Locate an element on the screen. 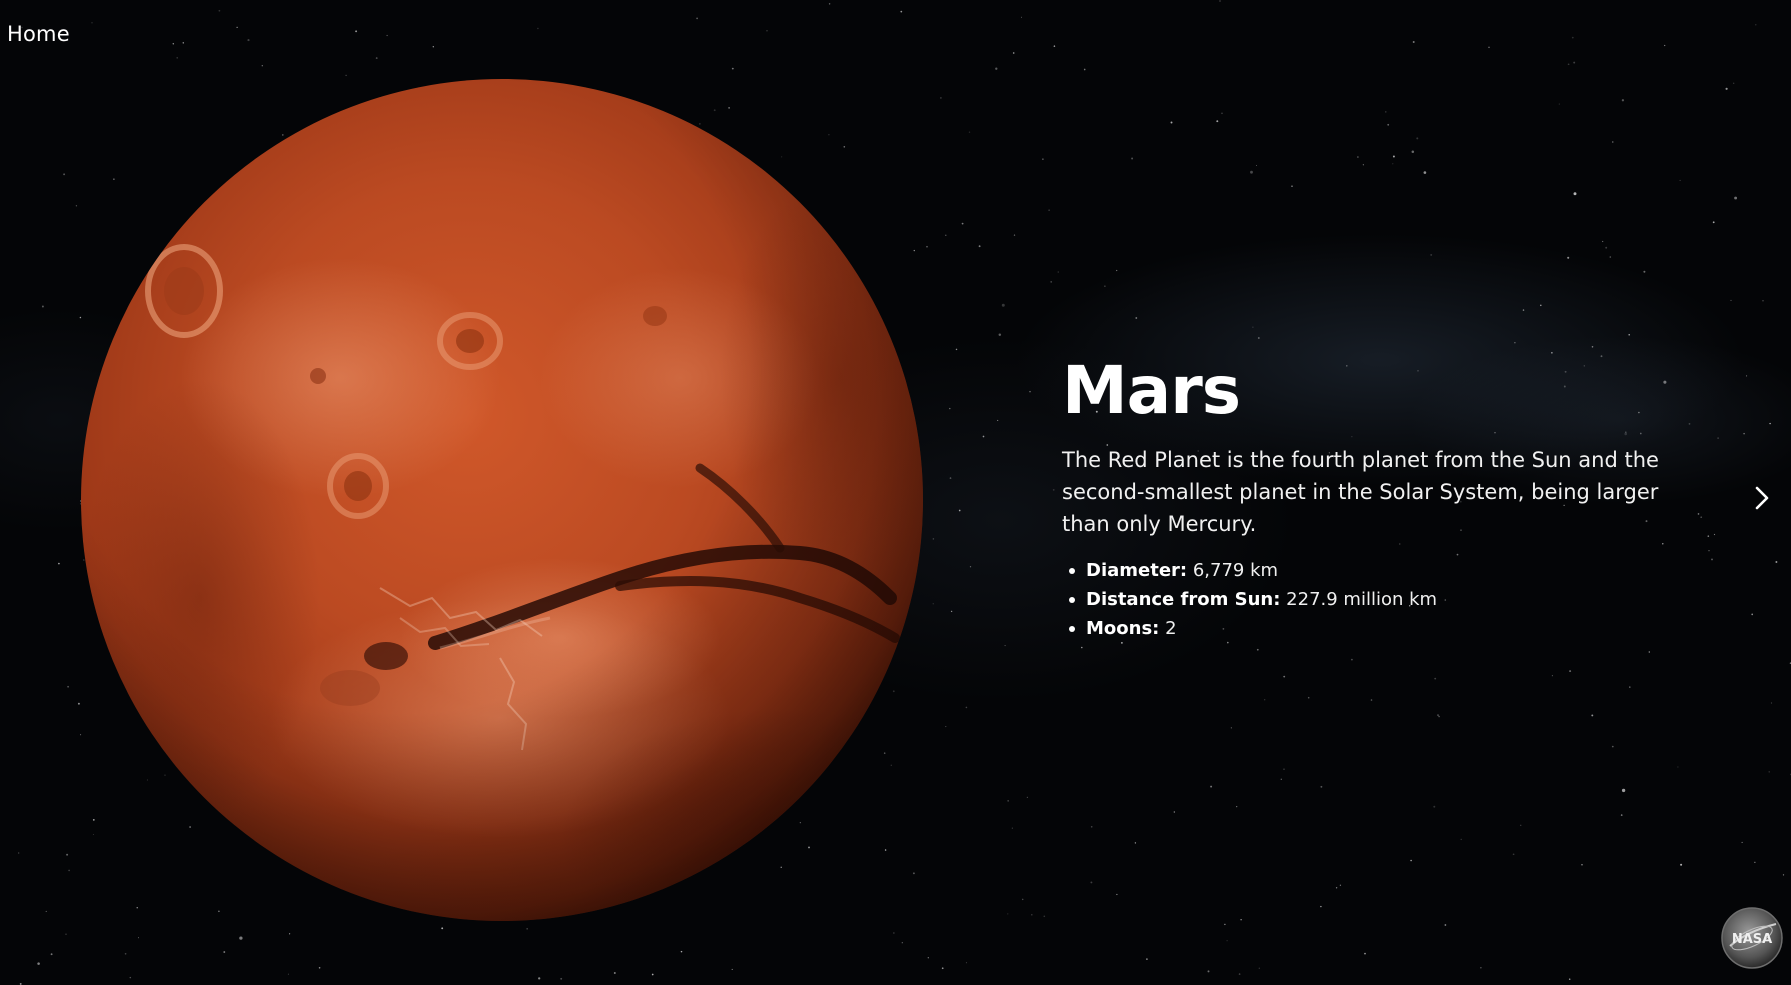 This screenshot has width=1791, height=985. nasa-logo: NASA is located at coordinates (1752, 938).